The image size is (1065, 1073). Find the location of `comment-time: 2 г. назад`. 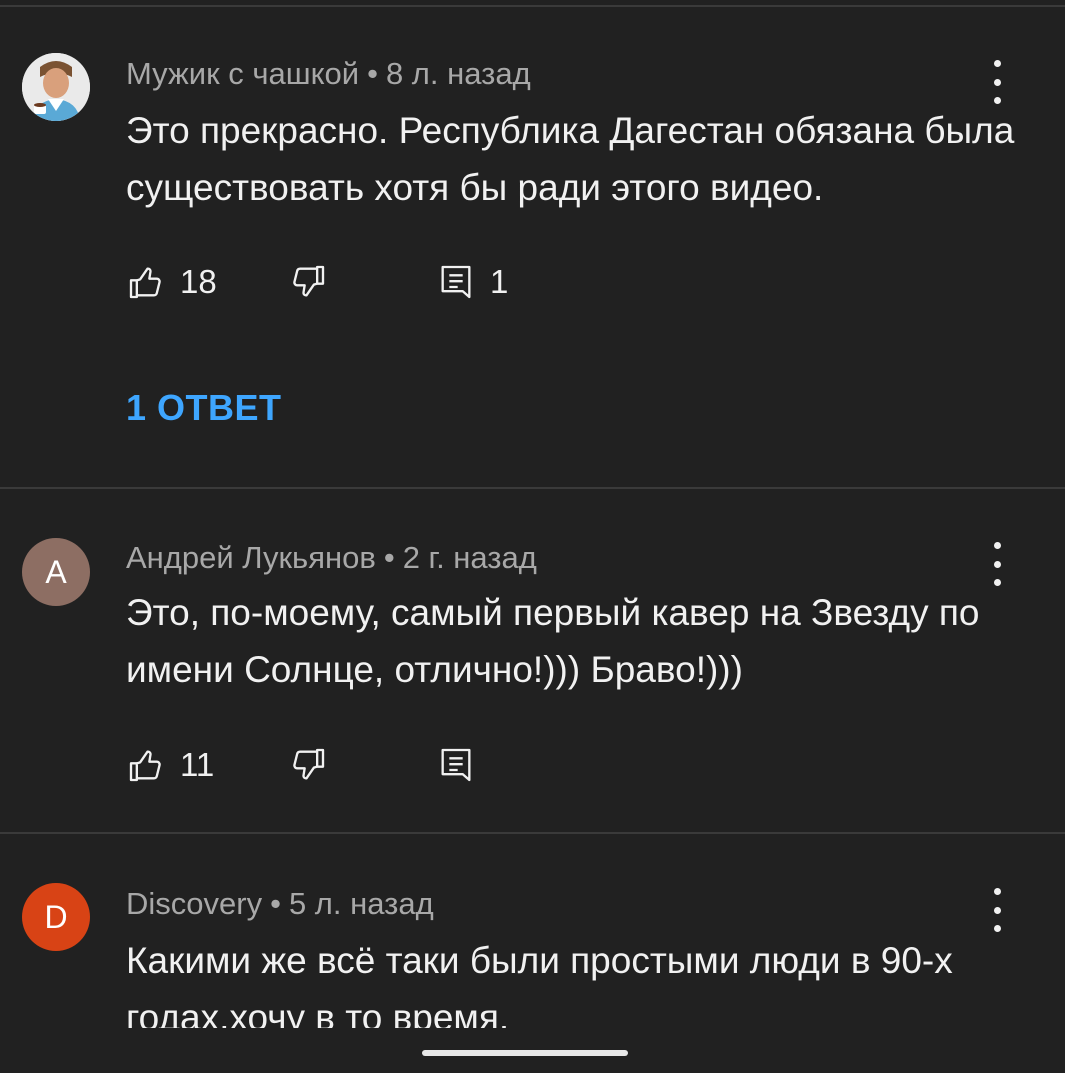

comment-time: 2 г. назад is located at coordinates (469, 557).